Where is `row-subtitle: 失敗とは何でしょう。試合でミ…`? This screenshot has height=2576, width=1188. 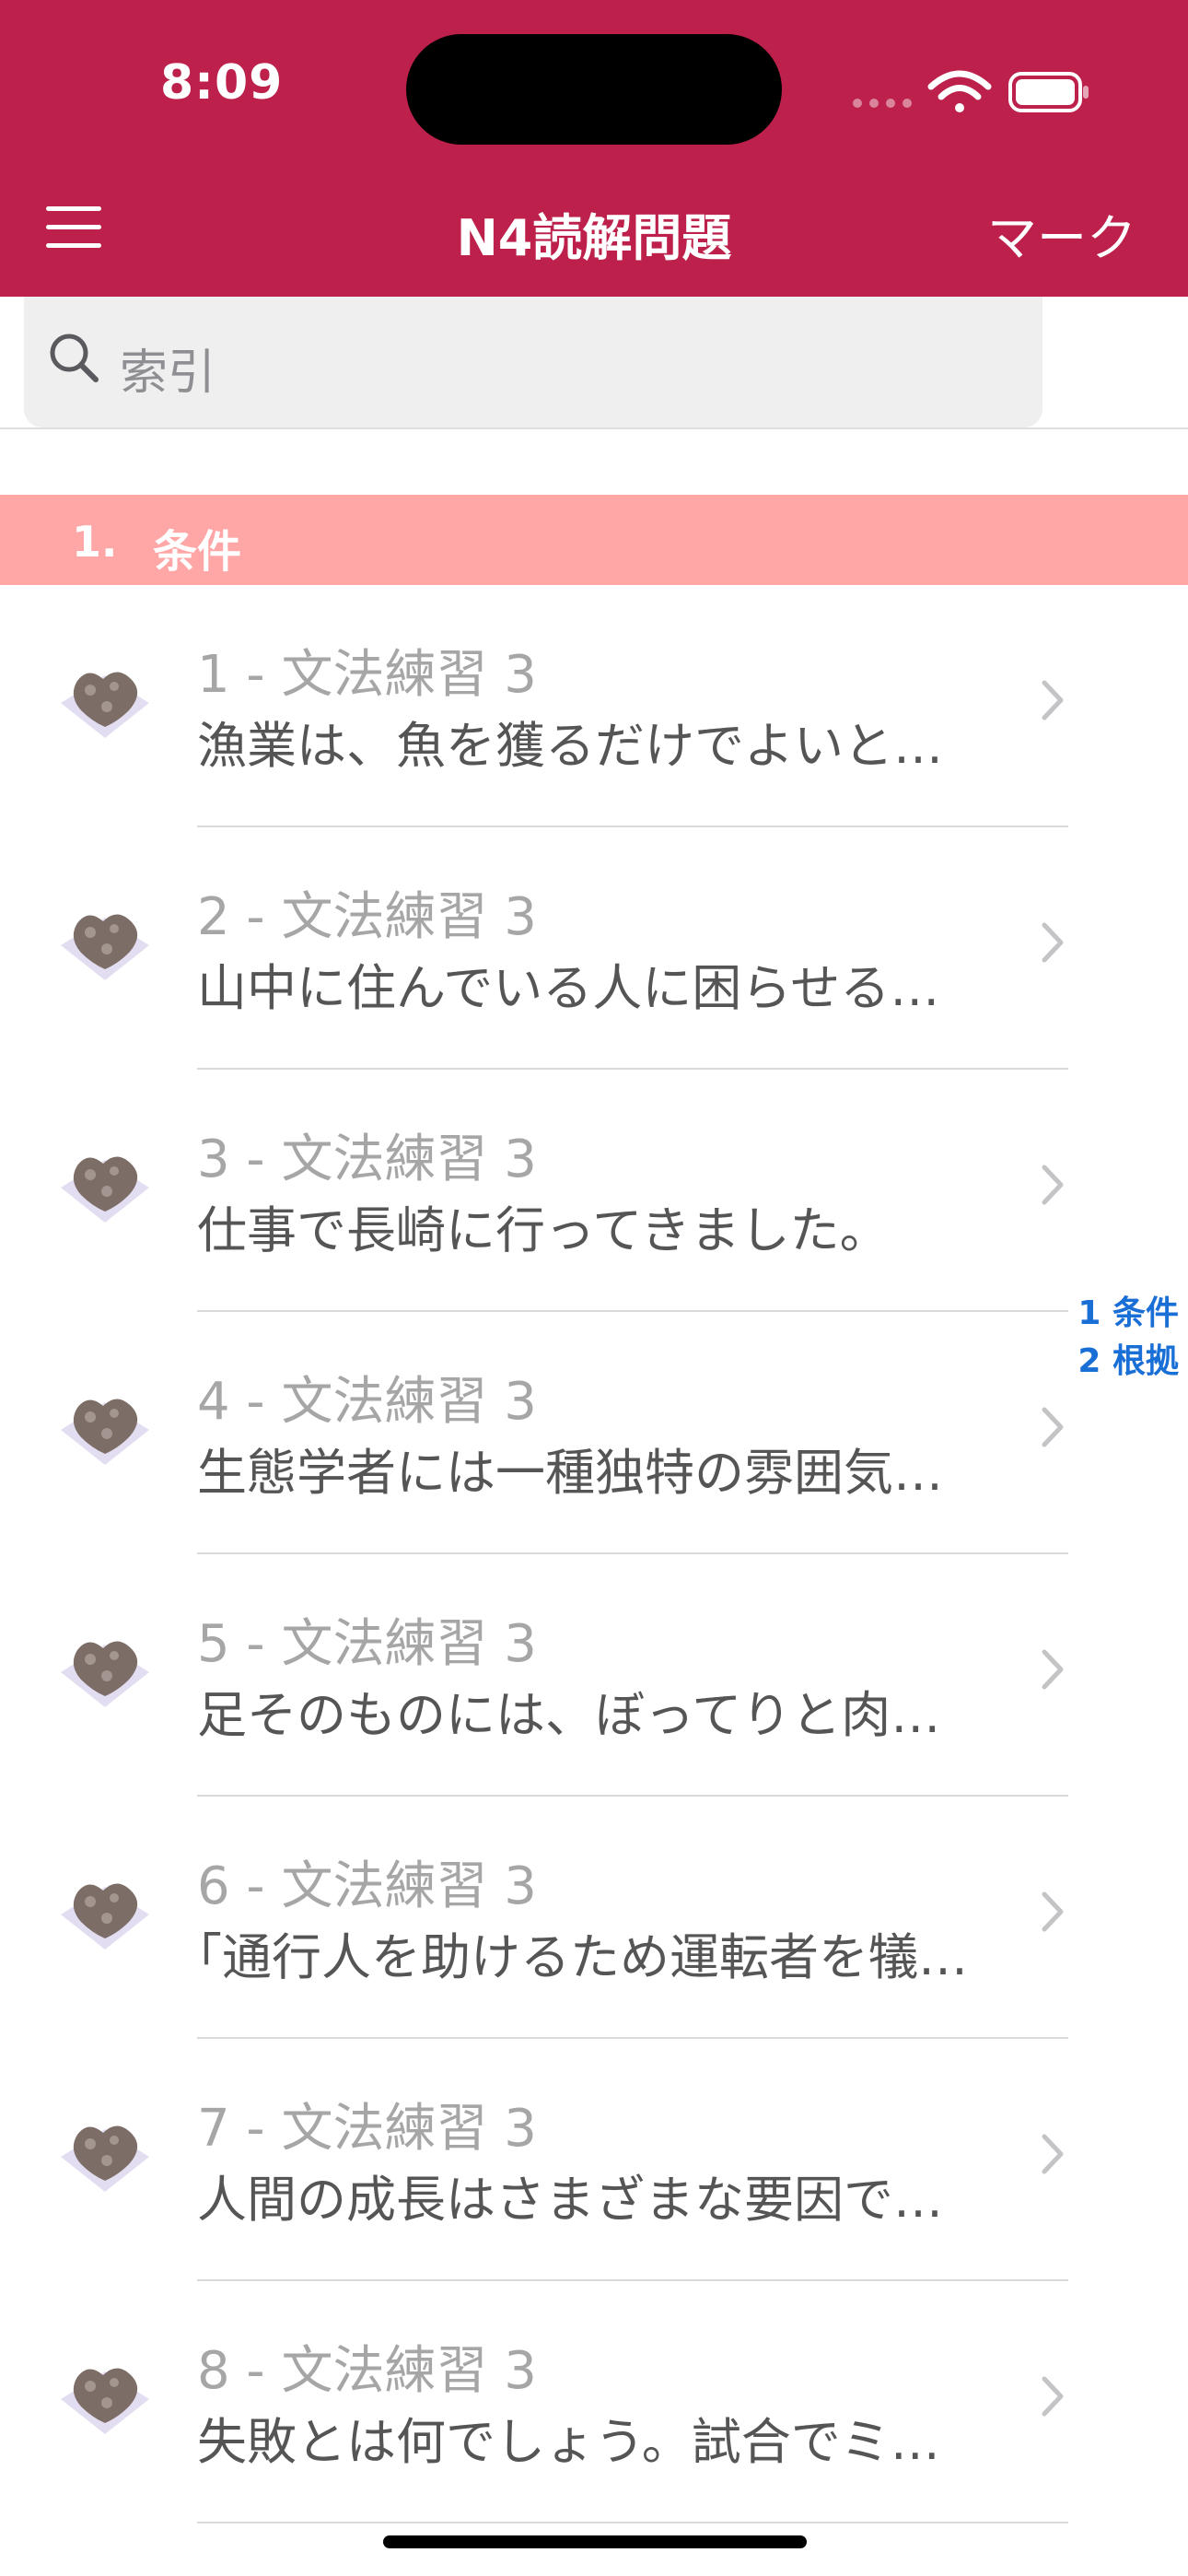 row-subtitle: 失敗とは何でしょう。試合でミ… is located at coordinates (568, 2442).